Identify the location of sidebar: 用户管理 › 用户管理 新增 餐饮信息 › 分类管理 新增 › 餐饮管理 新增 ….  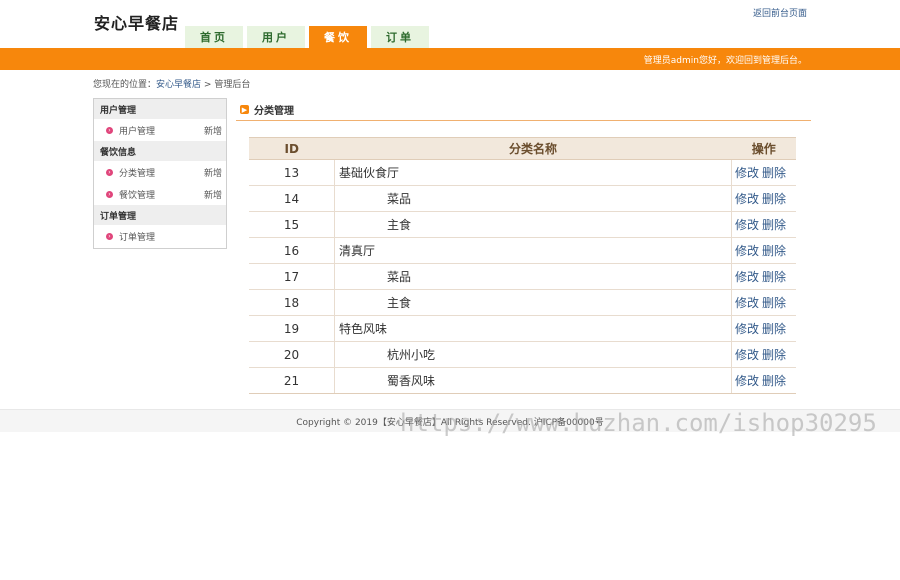
(160, 173).